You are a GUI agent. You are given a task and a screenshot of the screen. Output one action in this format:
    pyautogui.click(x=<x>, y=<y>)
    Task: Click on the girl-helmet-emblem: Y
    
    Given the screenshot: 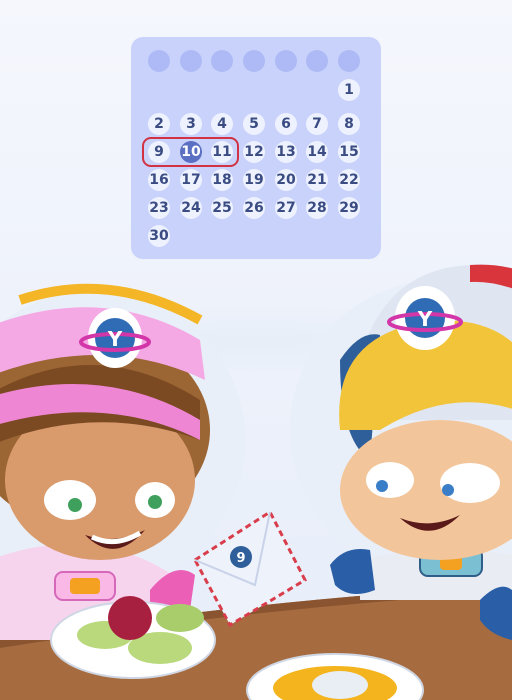 What is the action you would take?
    pyautogui.click(x=115, y=339)
    